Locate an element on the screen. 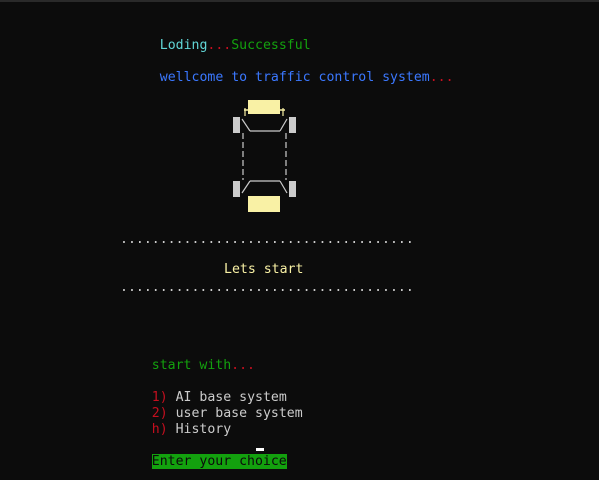  loading-status: Successful is located at coordinates (271, 45).